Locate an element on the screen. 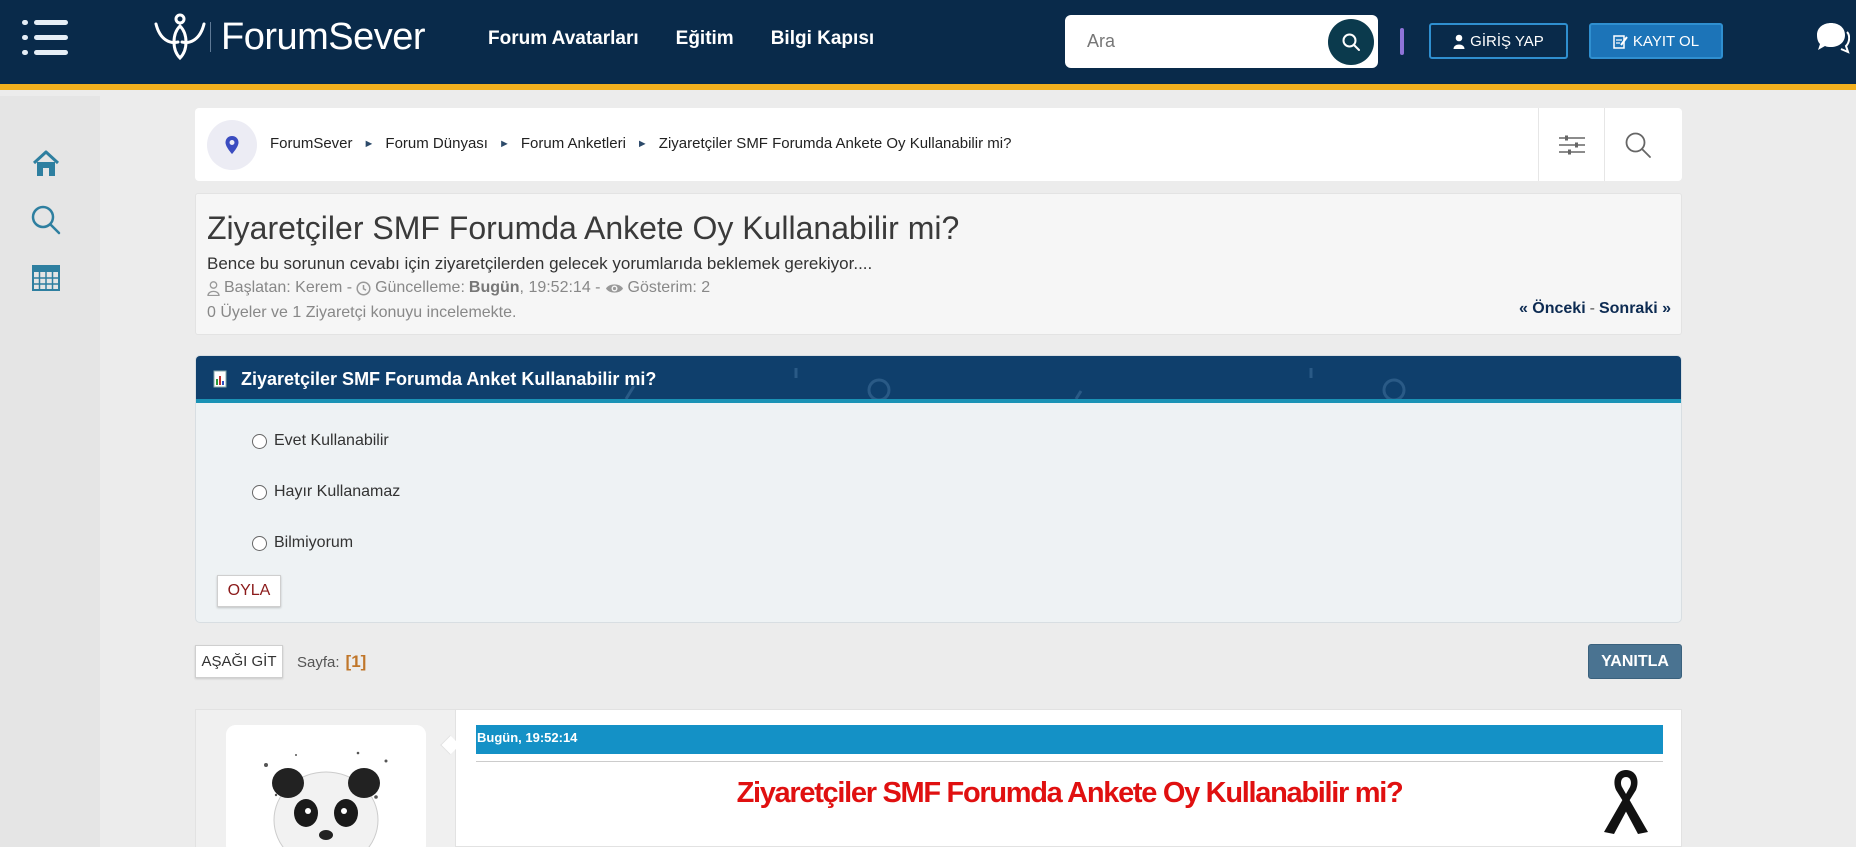 The width and height of the screenshot is (1856, 847). current-page: [1] is located at coordinates (356, 661).